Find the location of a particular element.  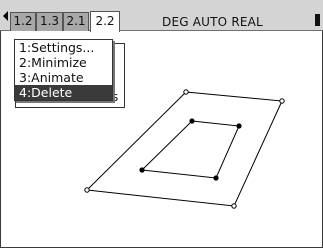

tab-label: 1.2 is located at coordinates (23, 21).